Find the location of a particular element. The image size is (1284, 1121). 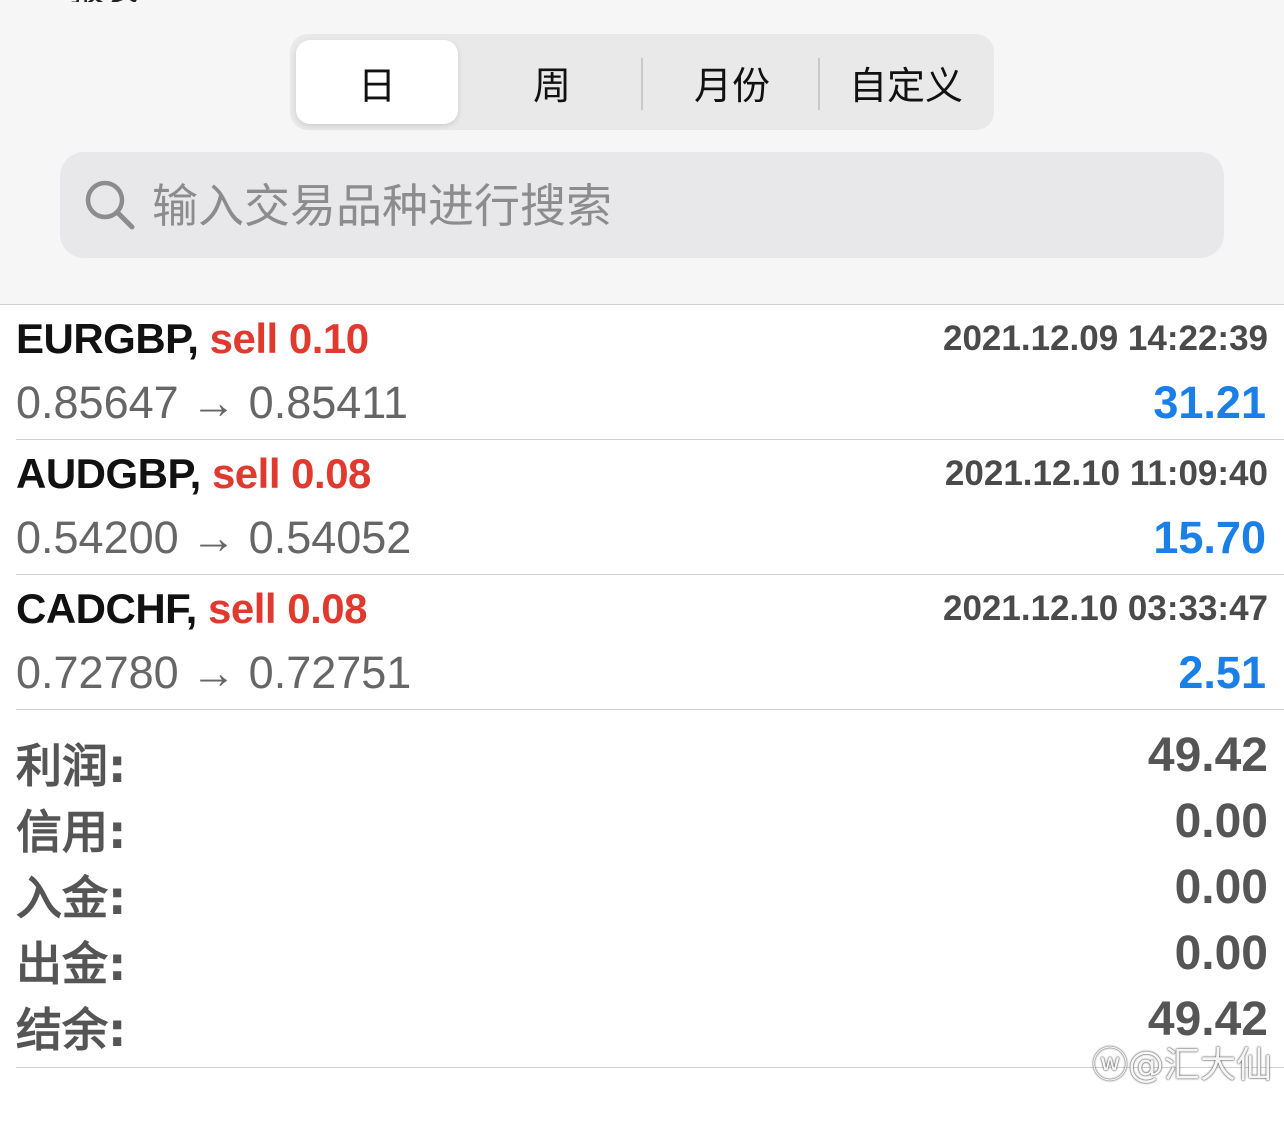

period-segmented-control: 日 周 月份 自定义 is located at coordinates (642, 82).